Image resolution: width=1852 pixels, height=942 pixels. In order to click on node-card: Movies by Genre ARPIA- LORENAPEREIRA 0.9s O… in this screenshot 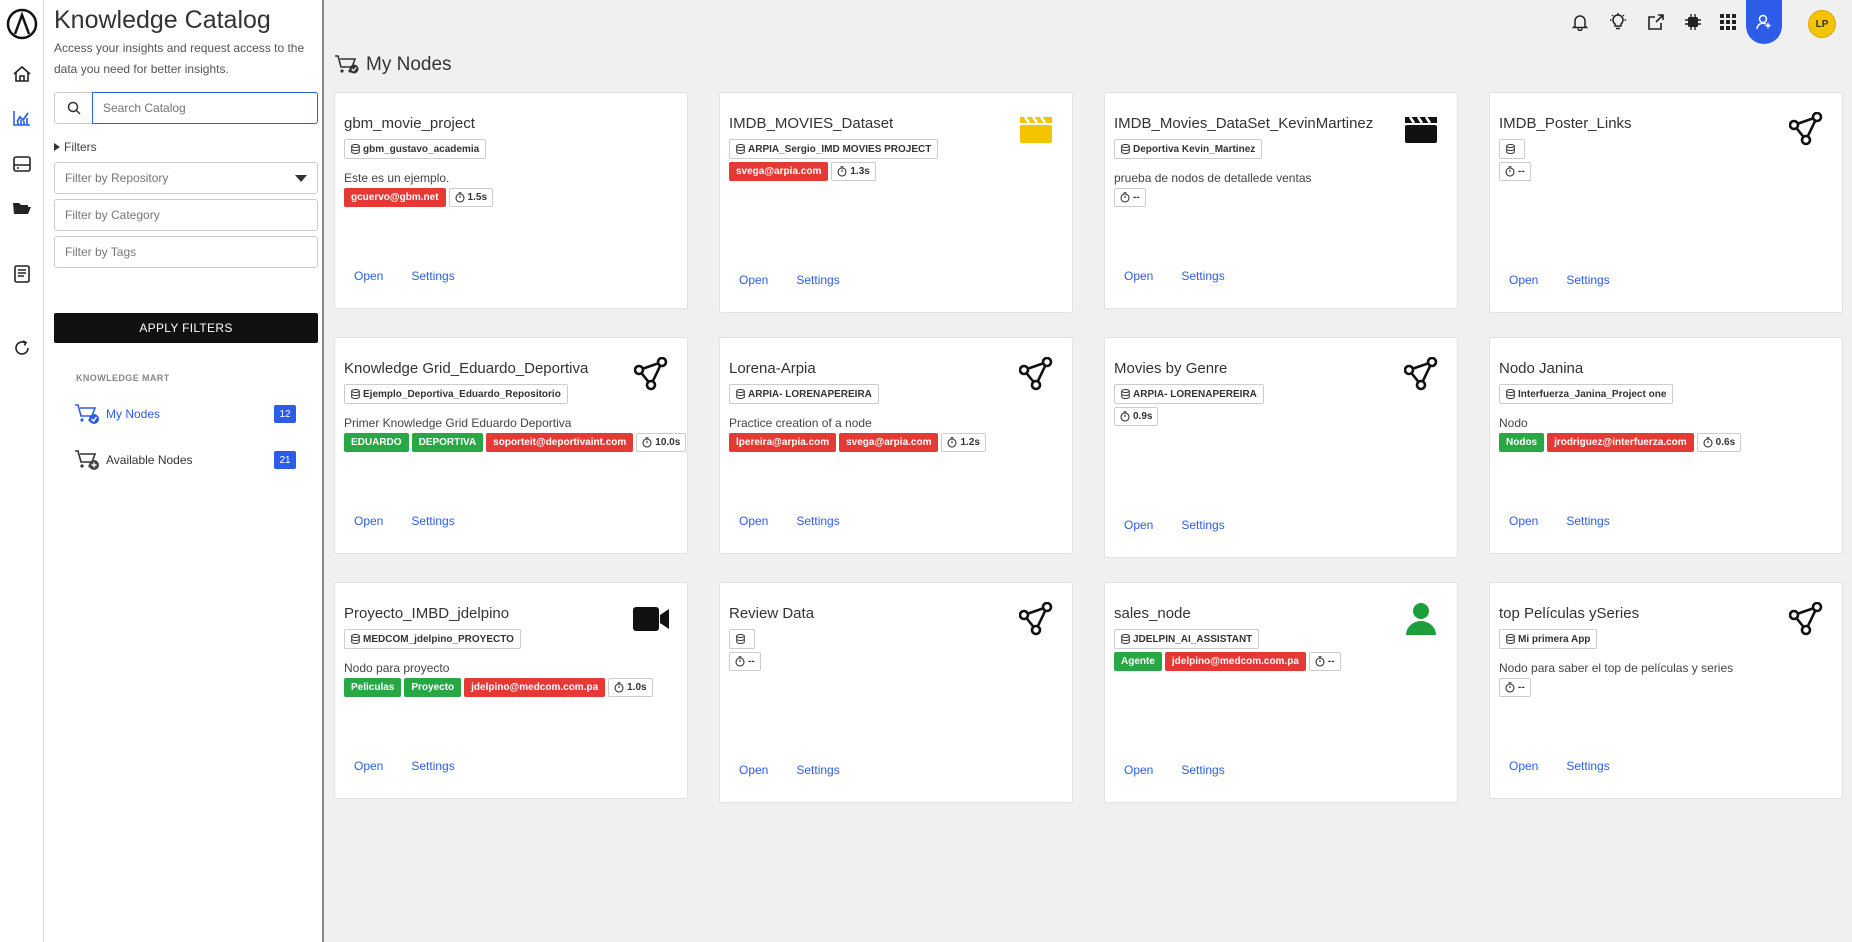, I will do `click(1281, 447)`.